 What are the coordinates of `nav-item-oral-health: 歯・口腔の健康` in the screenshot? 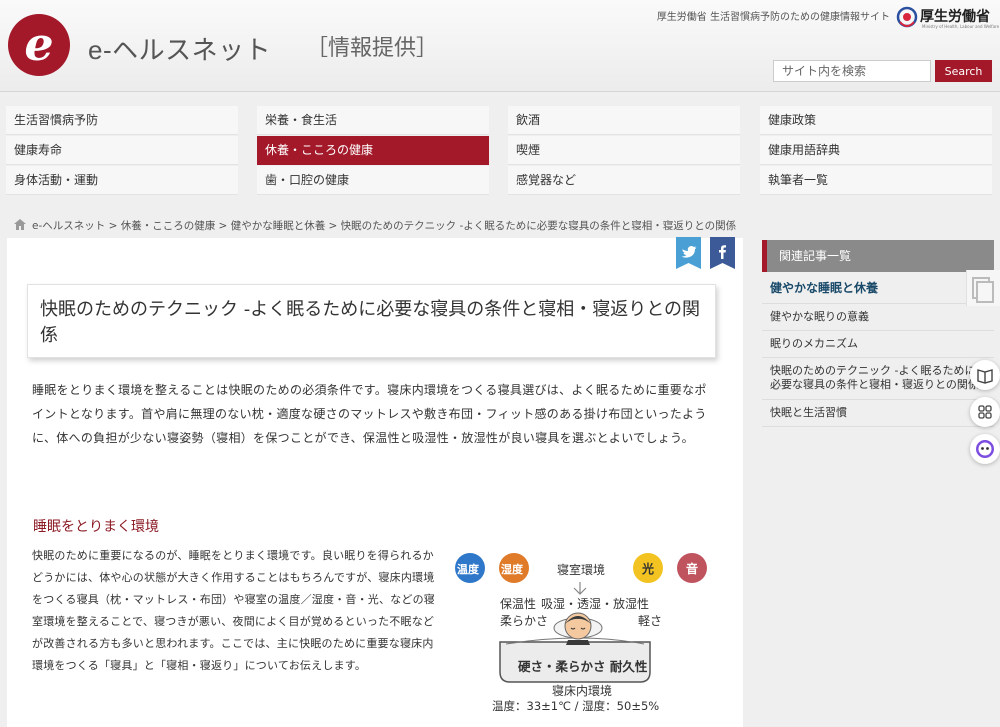 It's located at (373, 180).